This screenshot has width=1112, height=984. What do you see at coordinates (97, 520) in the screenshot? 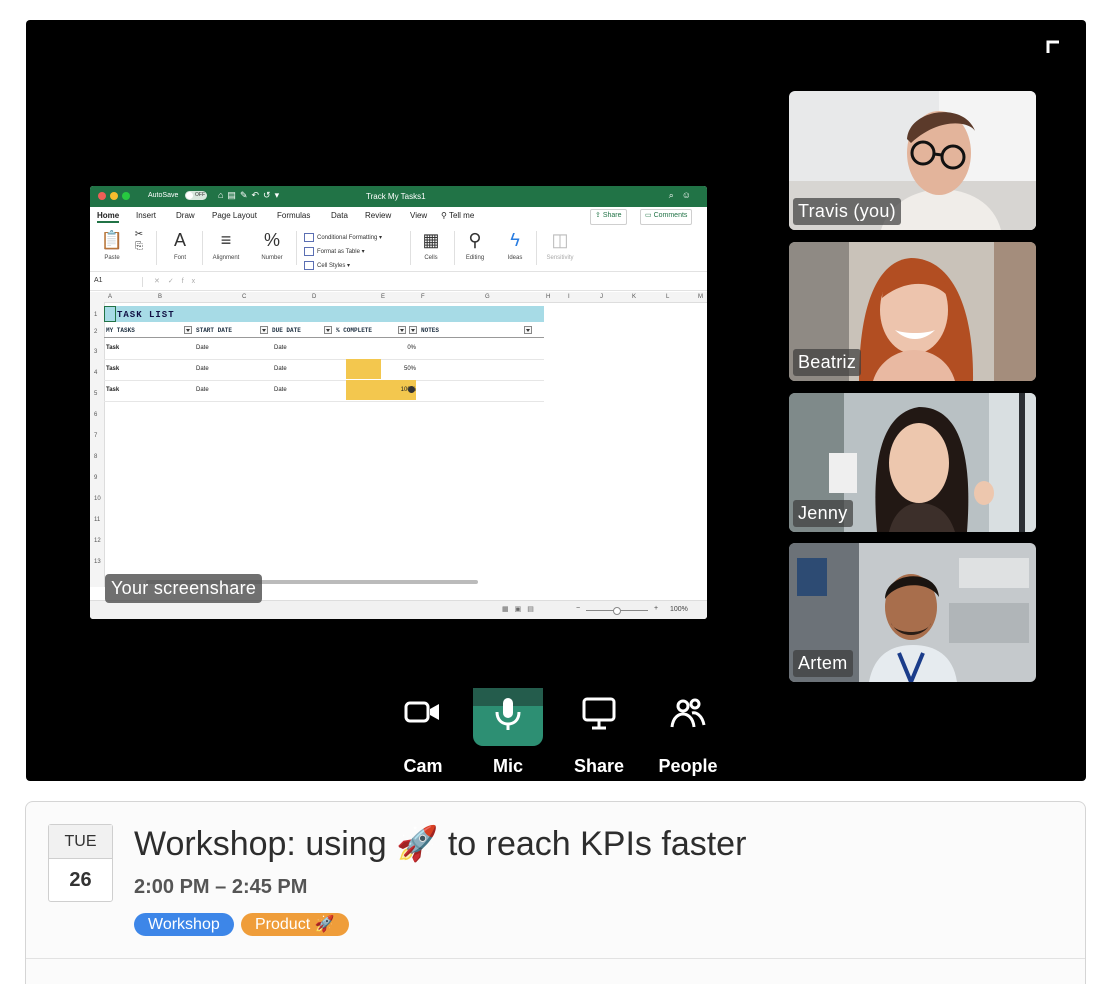
I see `row-header: 11` at bounding box center [97, 520].